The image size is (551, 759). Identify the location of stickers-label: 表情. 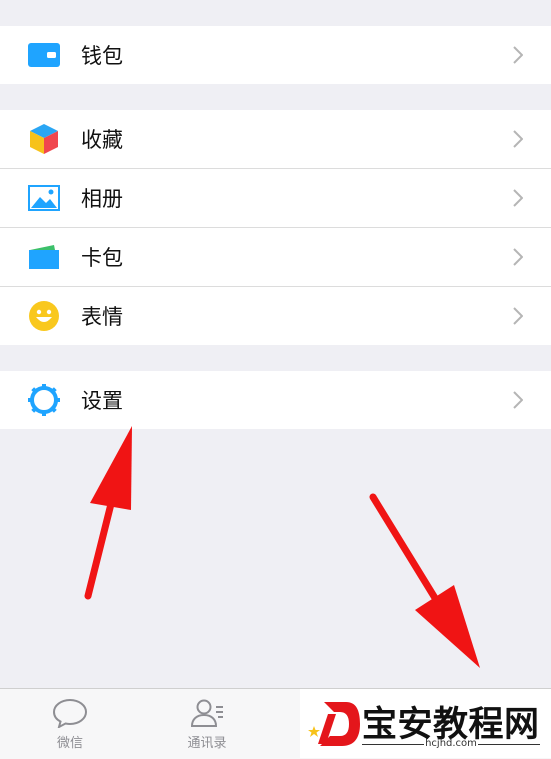
(102, 317).